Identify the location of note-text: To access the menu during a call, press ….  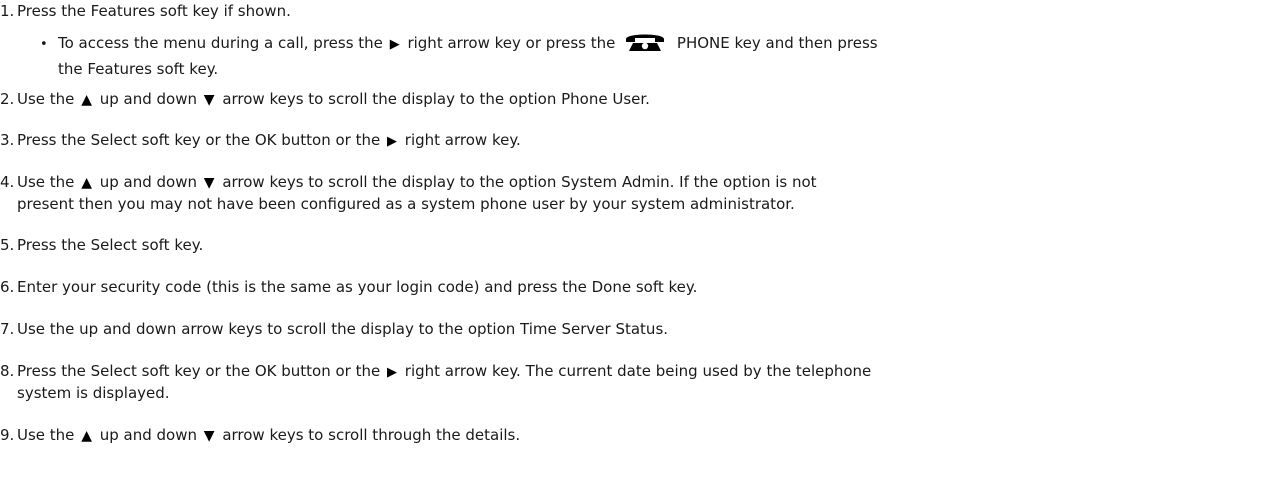
(223, 43).